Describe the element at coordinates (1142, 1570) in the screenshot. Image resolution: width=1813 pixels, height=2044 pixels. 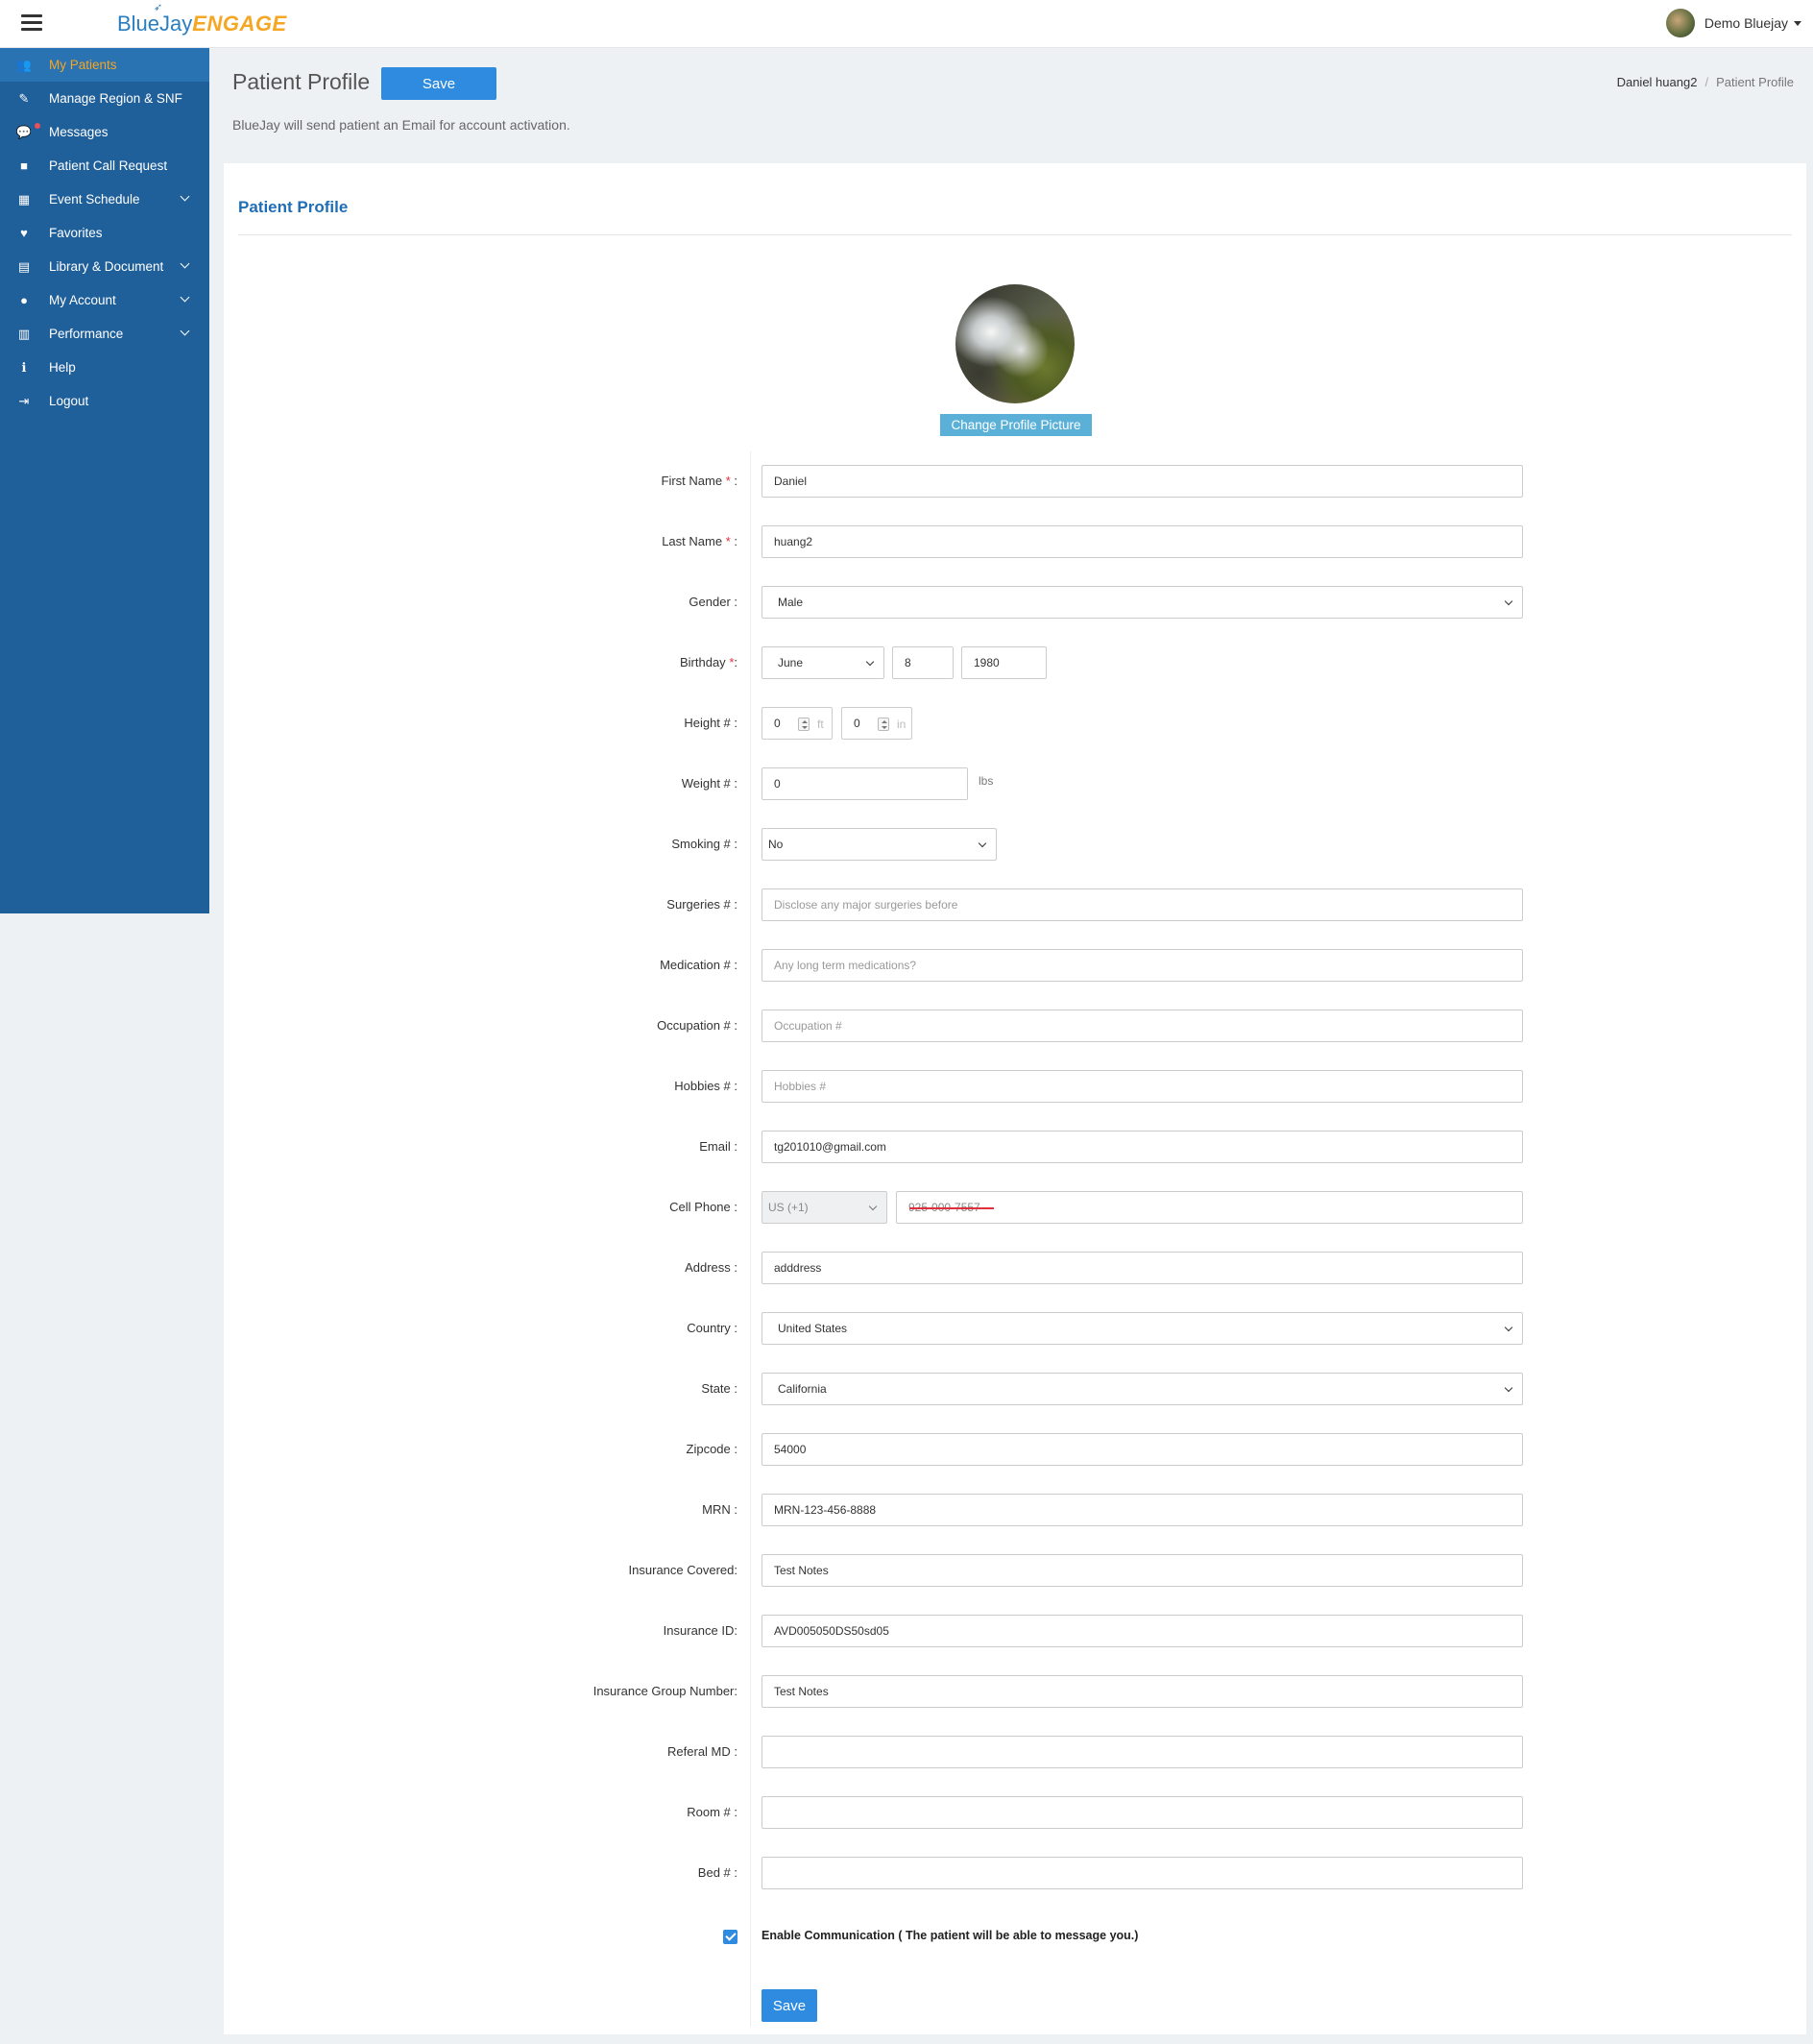
I see `insurance-covered-input: Test Notes` at that location.